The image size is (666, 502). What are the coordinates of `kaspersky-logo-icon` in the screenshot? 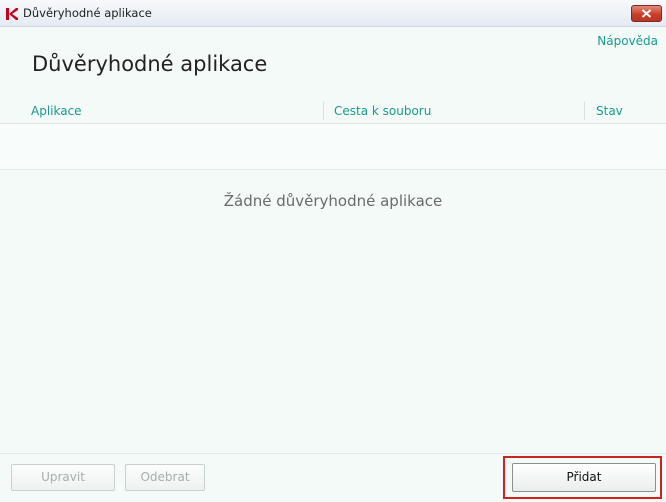 It's located at (12, 13).